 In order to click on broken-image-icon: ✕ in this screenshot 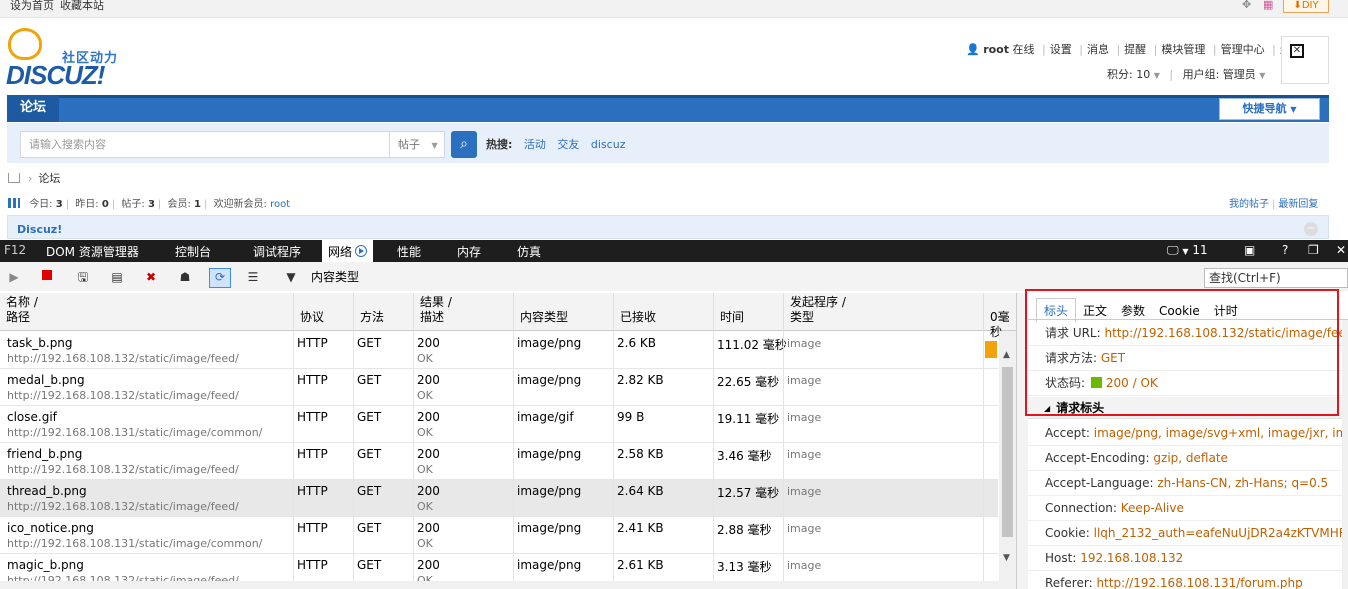, I will do `click(1297, 51)`.